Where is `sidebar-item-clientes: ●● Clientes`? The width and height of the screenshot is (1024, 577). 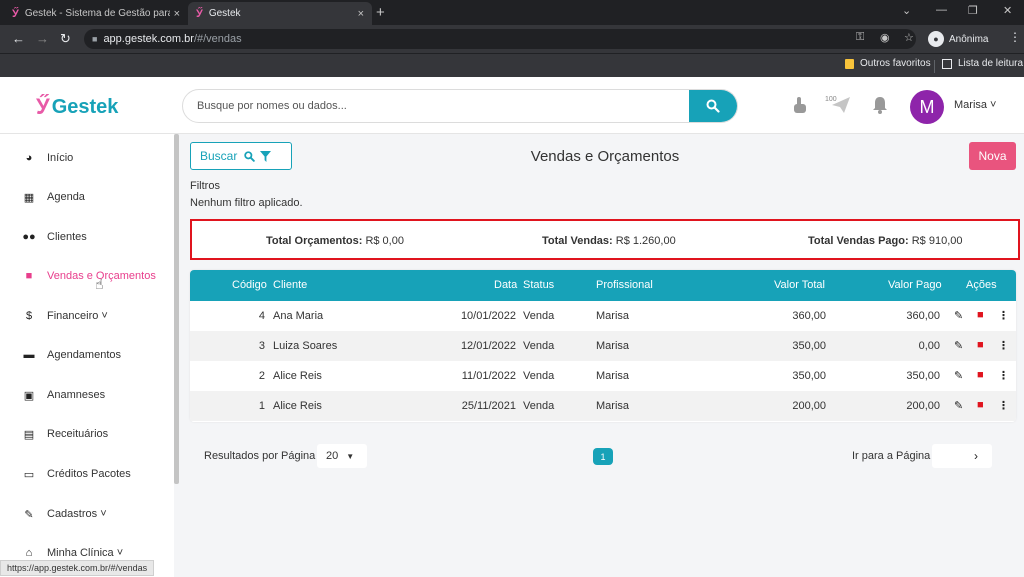 sidebar-item-clientes: ●● Clientes is located at coordinates (87, 237).